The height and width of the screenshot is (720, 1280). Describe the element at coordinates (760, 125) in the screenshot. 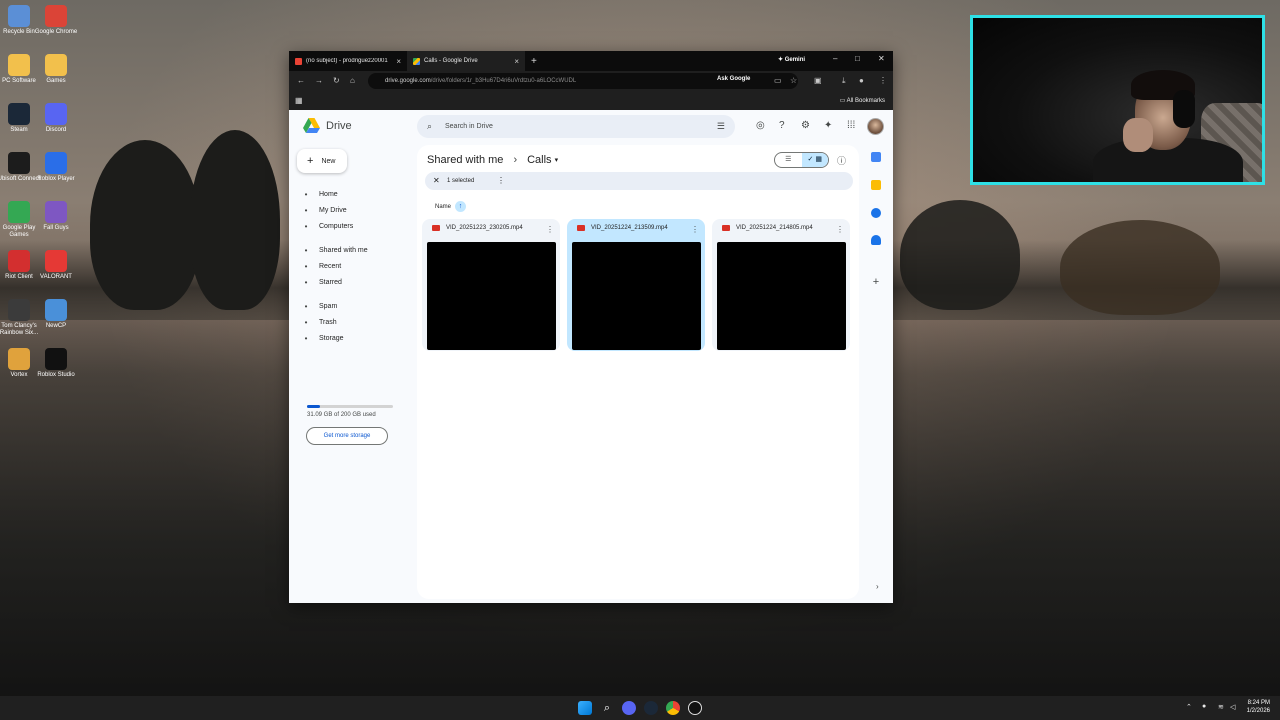

I see `offline-status-icon: ◎` at that location.